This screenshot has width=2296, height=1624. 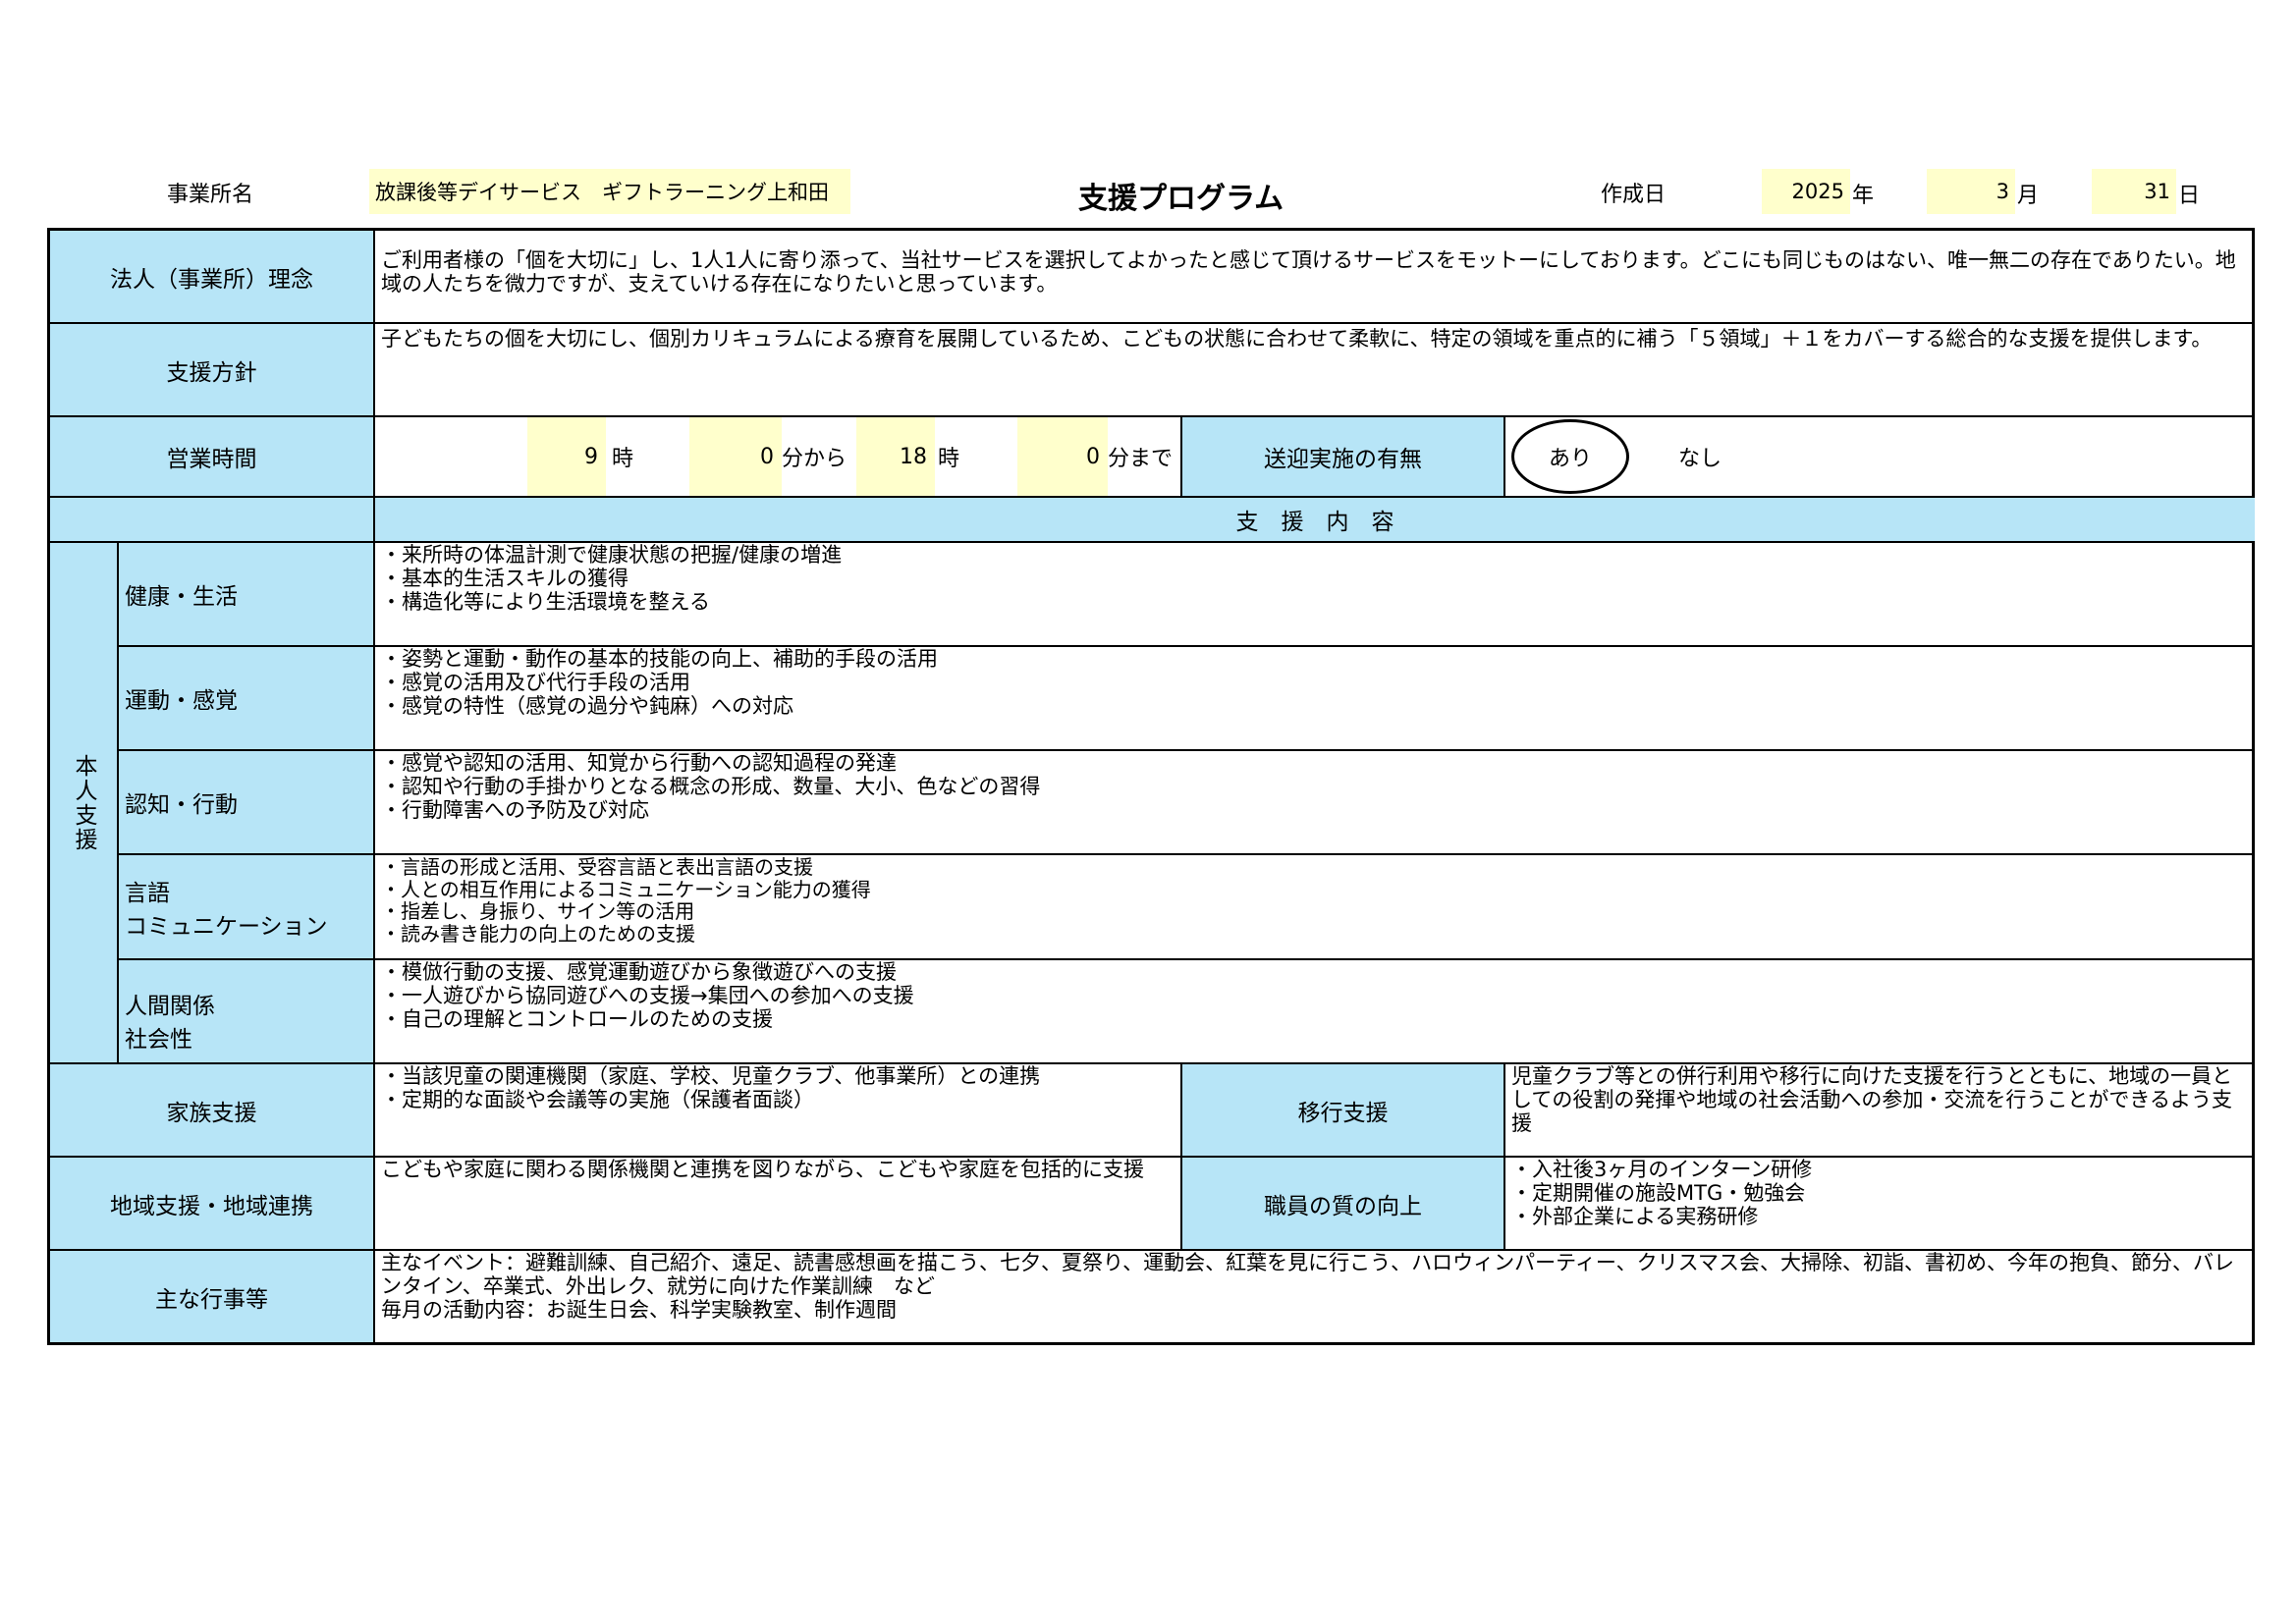 What do you see at coordinates (1141, 459) in the screenshot?
I see `end-minute-unit: 分まで` at bounding box center [1141, 459].